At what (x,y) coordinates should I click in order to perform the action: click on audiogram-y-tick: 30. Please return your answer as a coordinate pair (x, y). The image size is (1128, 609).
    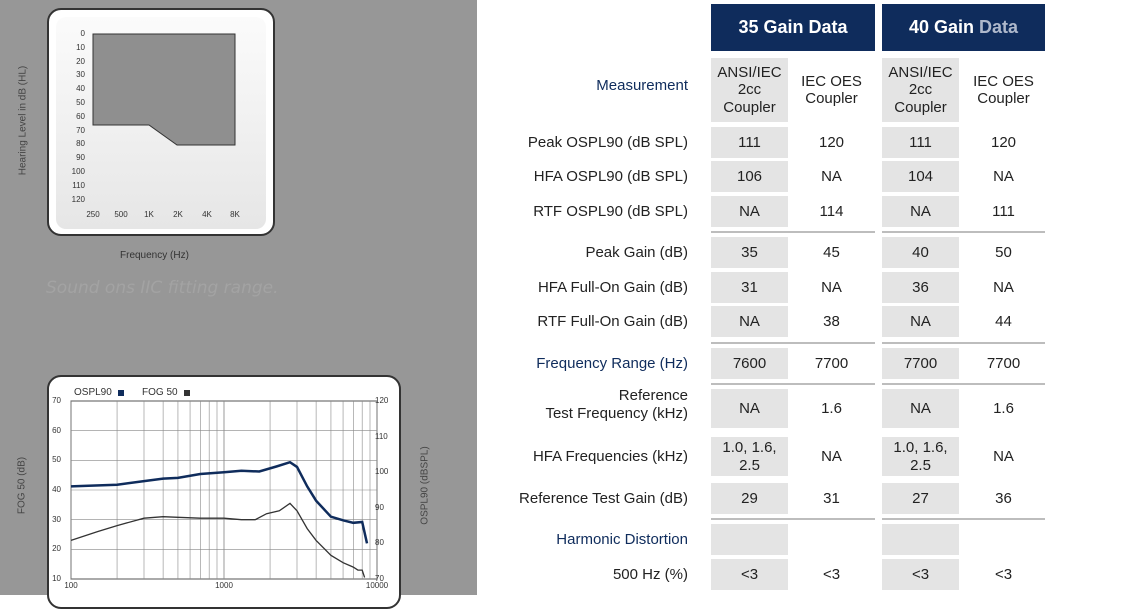
    Looking at the image, I should click on (80, 75).